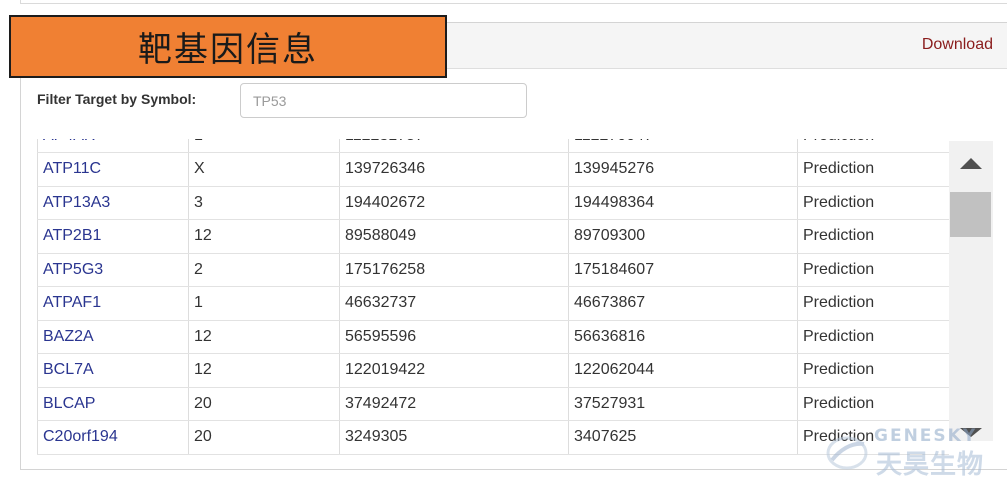 This screenshot has width=1007, height=481. What do you see at coordinates (683, 270) in the screenshot?
I see `cell-end: 175184607` at bounding box center [683, 270].